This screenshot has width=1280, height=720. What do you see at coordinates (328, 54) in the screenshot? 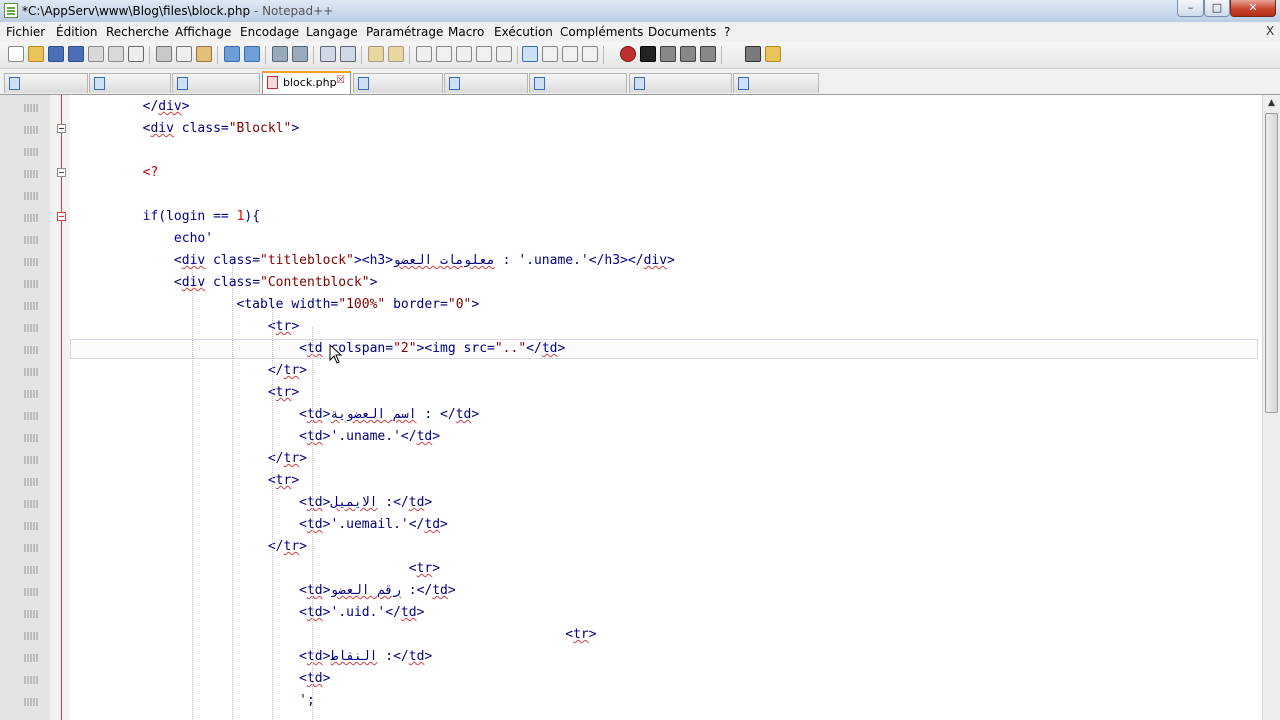
I see `zoom-in-icon` at bounding box center [328, 54].